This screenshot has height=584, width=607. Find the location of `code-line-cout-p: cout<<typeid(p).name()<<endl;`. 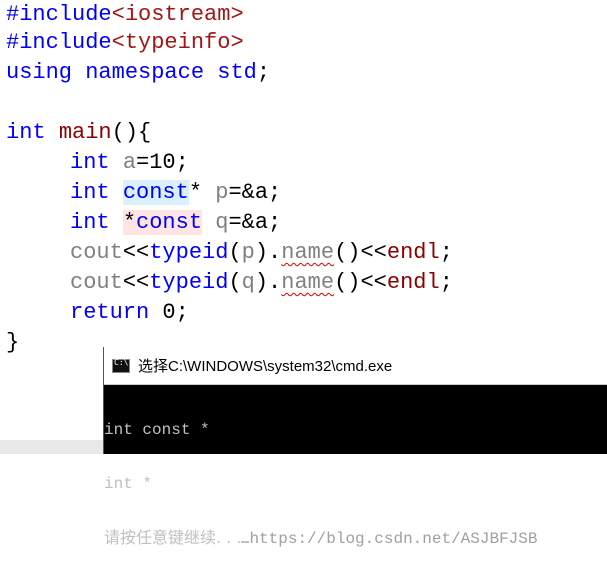

code-line-cout-p: cout<<typeid(p).name()<<endl; is located at coordinates (229, 253).